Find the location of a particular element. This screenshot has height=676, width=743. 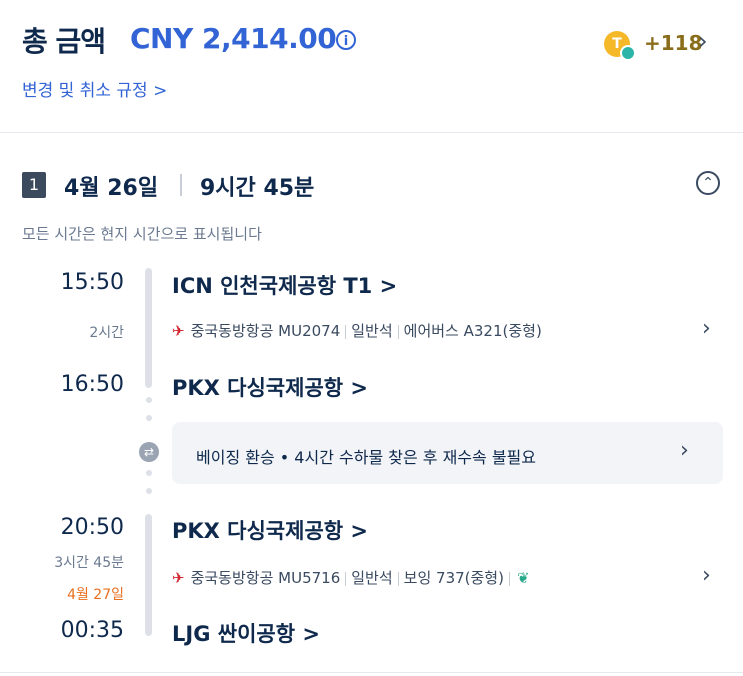

flight-info: ✈ 중국동방항공 MU2074 일반석 에어버스 A321(중형) is located at coordinates (357, 330).